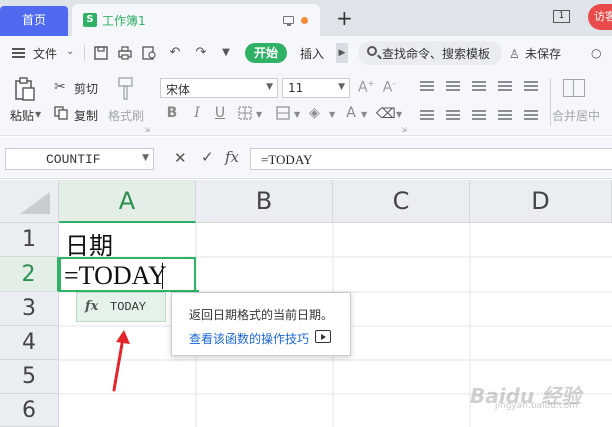 This screenshot has width=612, height=427. I want to click on name-box-value: COUNTIF, so click(73, 159).